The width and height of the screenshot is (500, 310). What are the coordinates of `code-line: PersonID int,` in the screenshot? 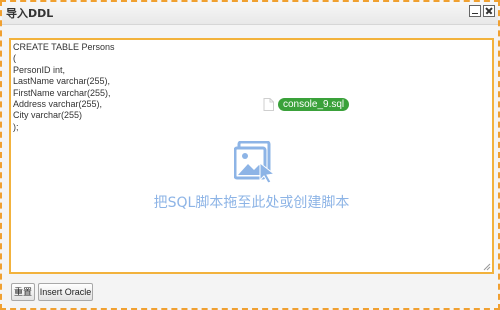 It's located at (39, 69).